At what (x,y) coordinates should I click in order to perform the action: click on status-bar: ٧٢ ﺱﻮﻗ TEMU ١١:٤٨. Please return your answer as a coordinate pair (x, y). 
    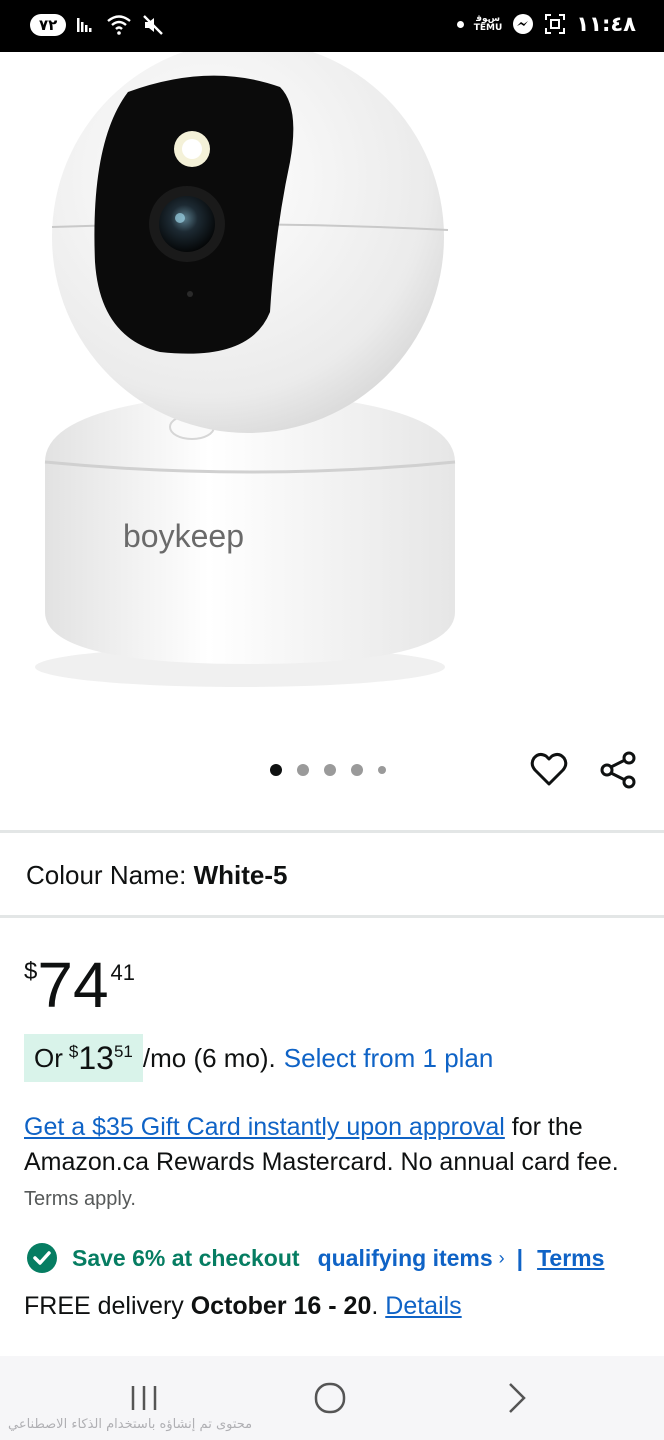
    Looking at the image, I should click on (332, 26).